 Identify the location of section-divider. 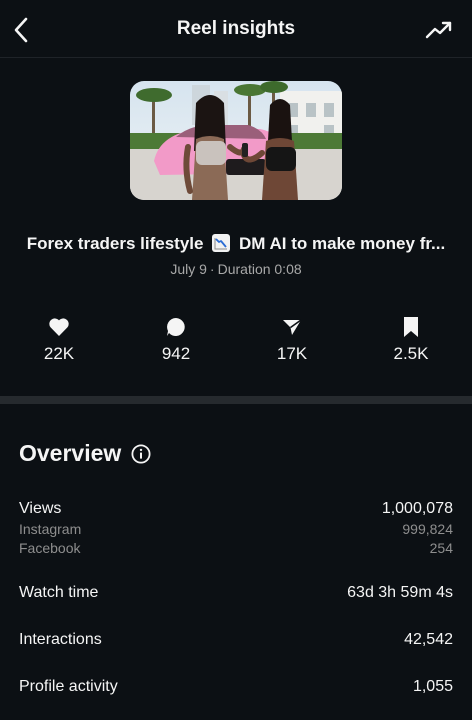
(236, 400).